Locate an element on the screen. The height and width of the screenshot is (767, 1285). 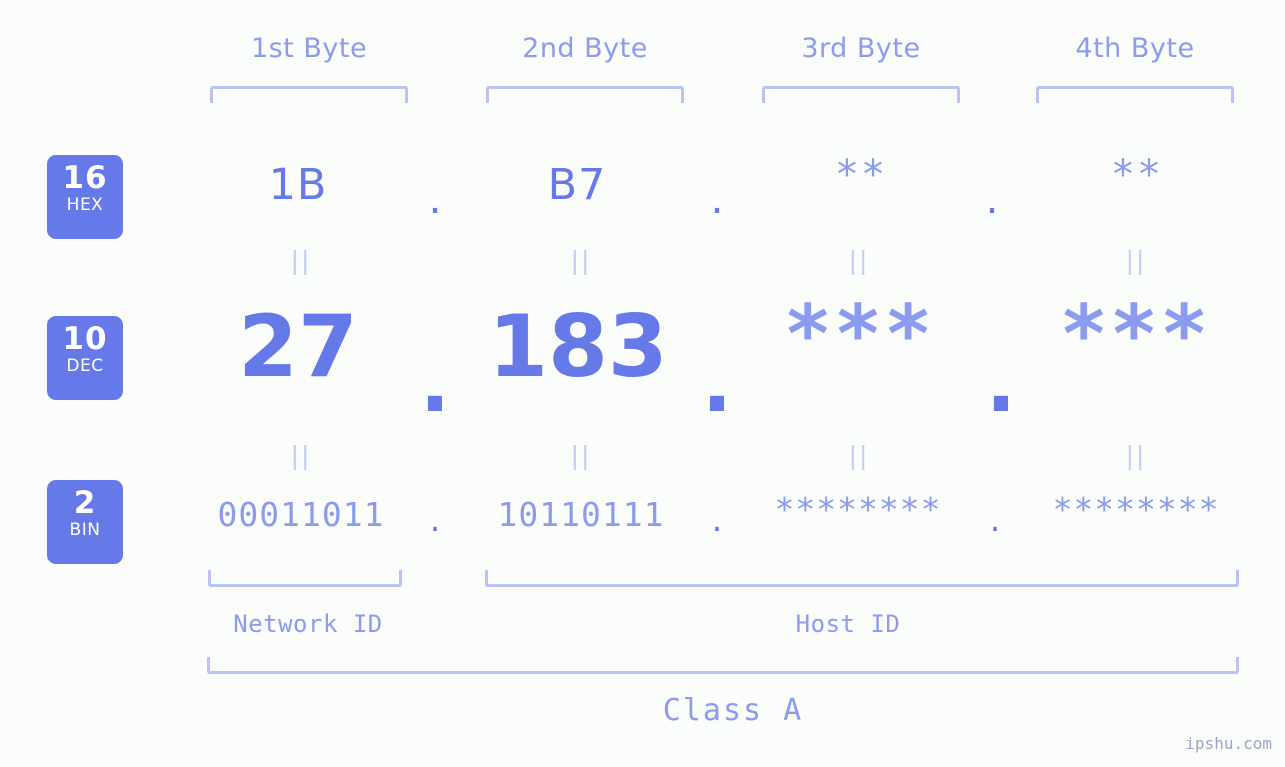
equals-dec-bin-1: || is located at coordinates (301, 455).